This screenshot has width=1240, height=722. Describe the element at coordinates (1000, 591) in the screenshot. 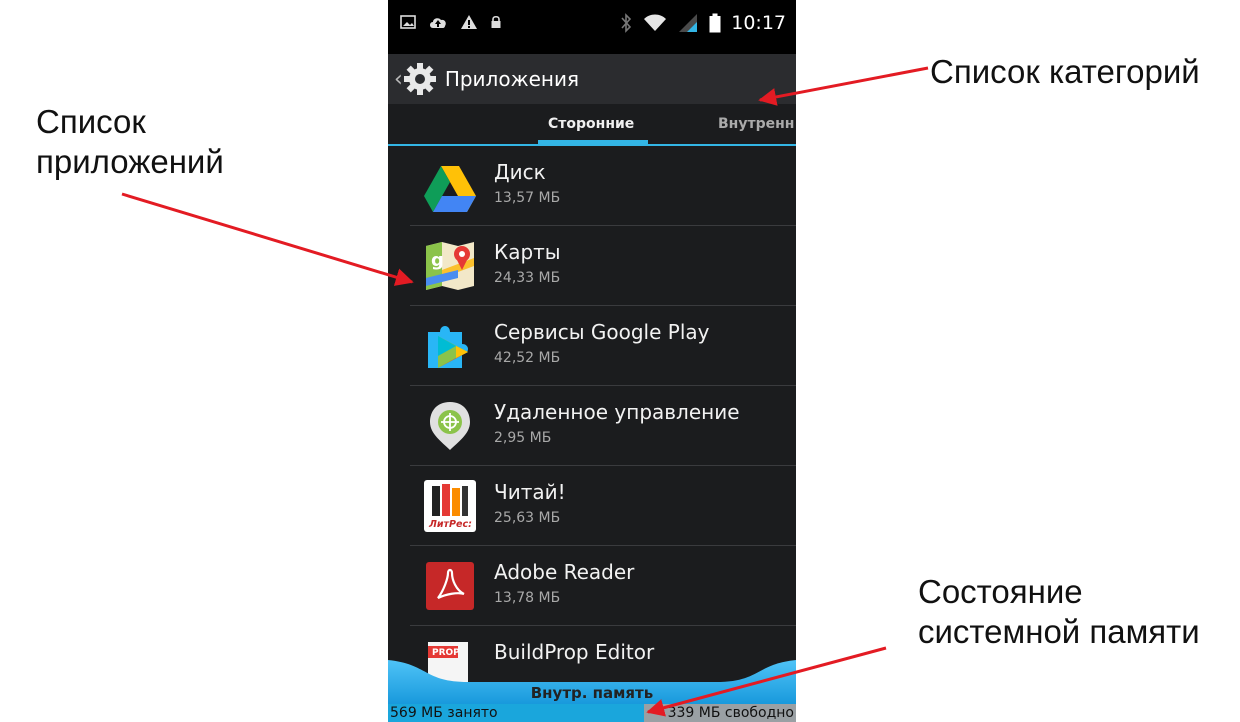

I see `callout-memory-line1: Состояние` at that location.